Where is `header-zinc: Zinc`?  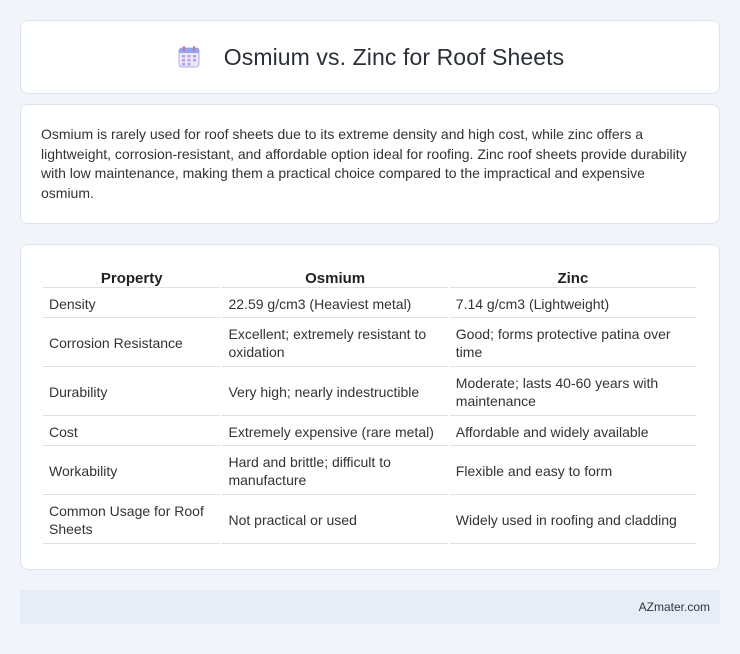
header-zinc: Zinc is located at coordinates (572, 277).